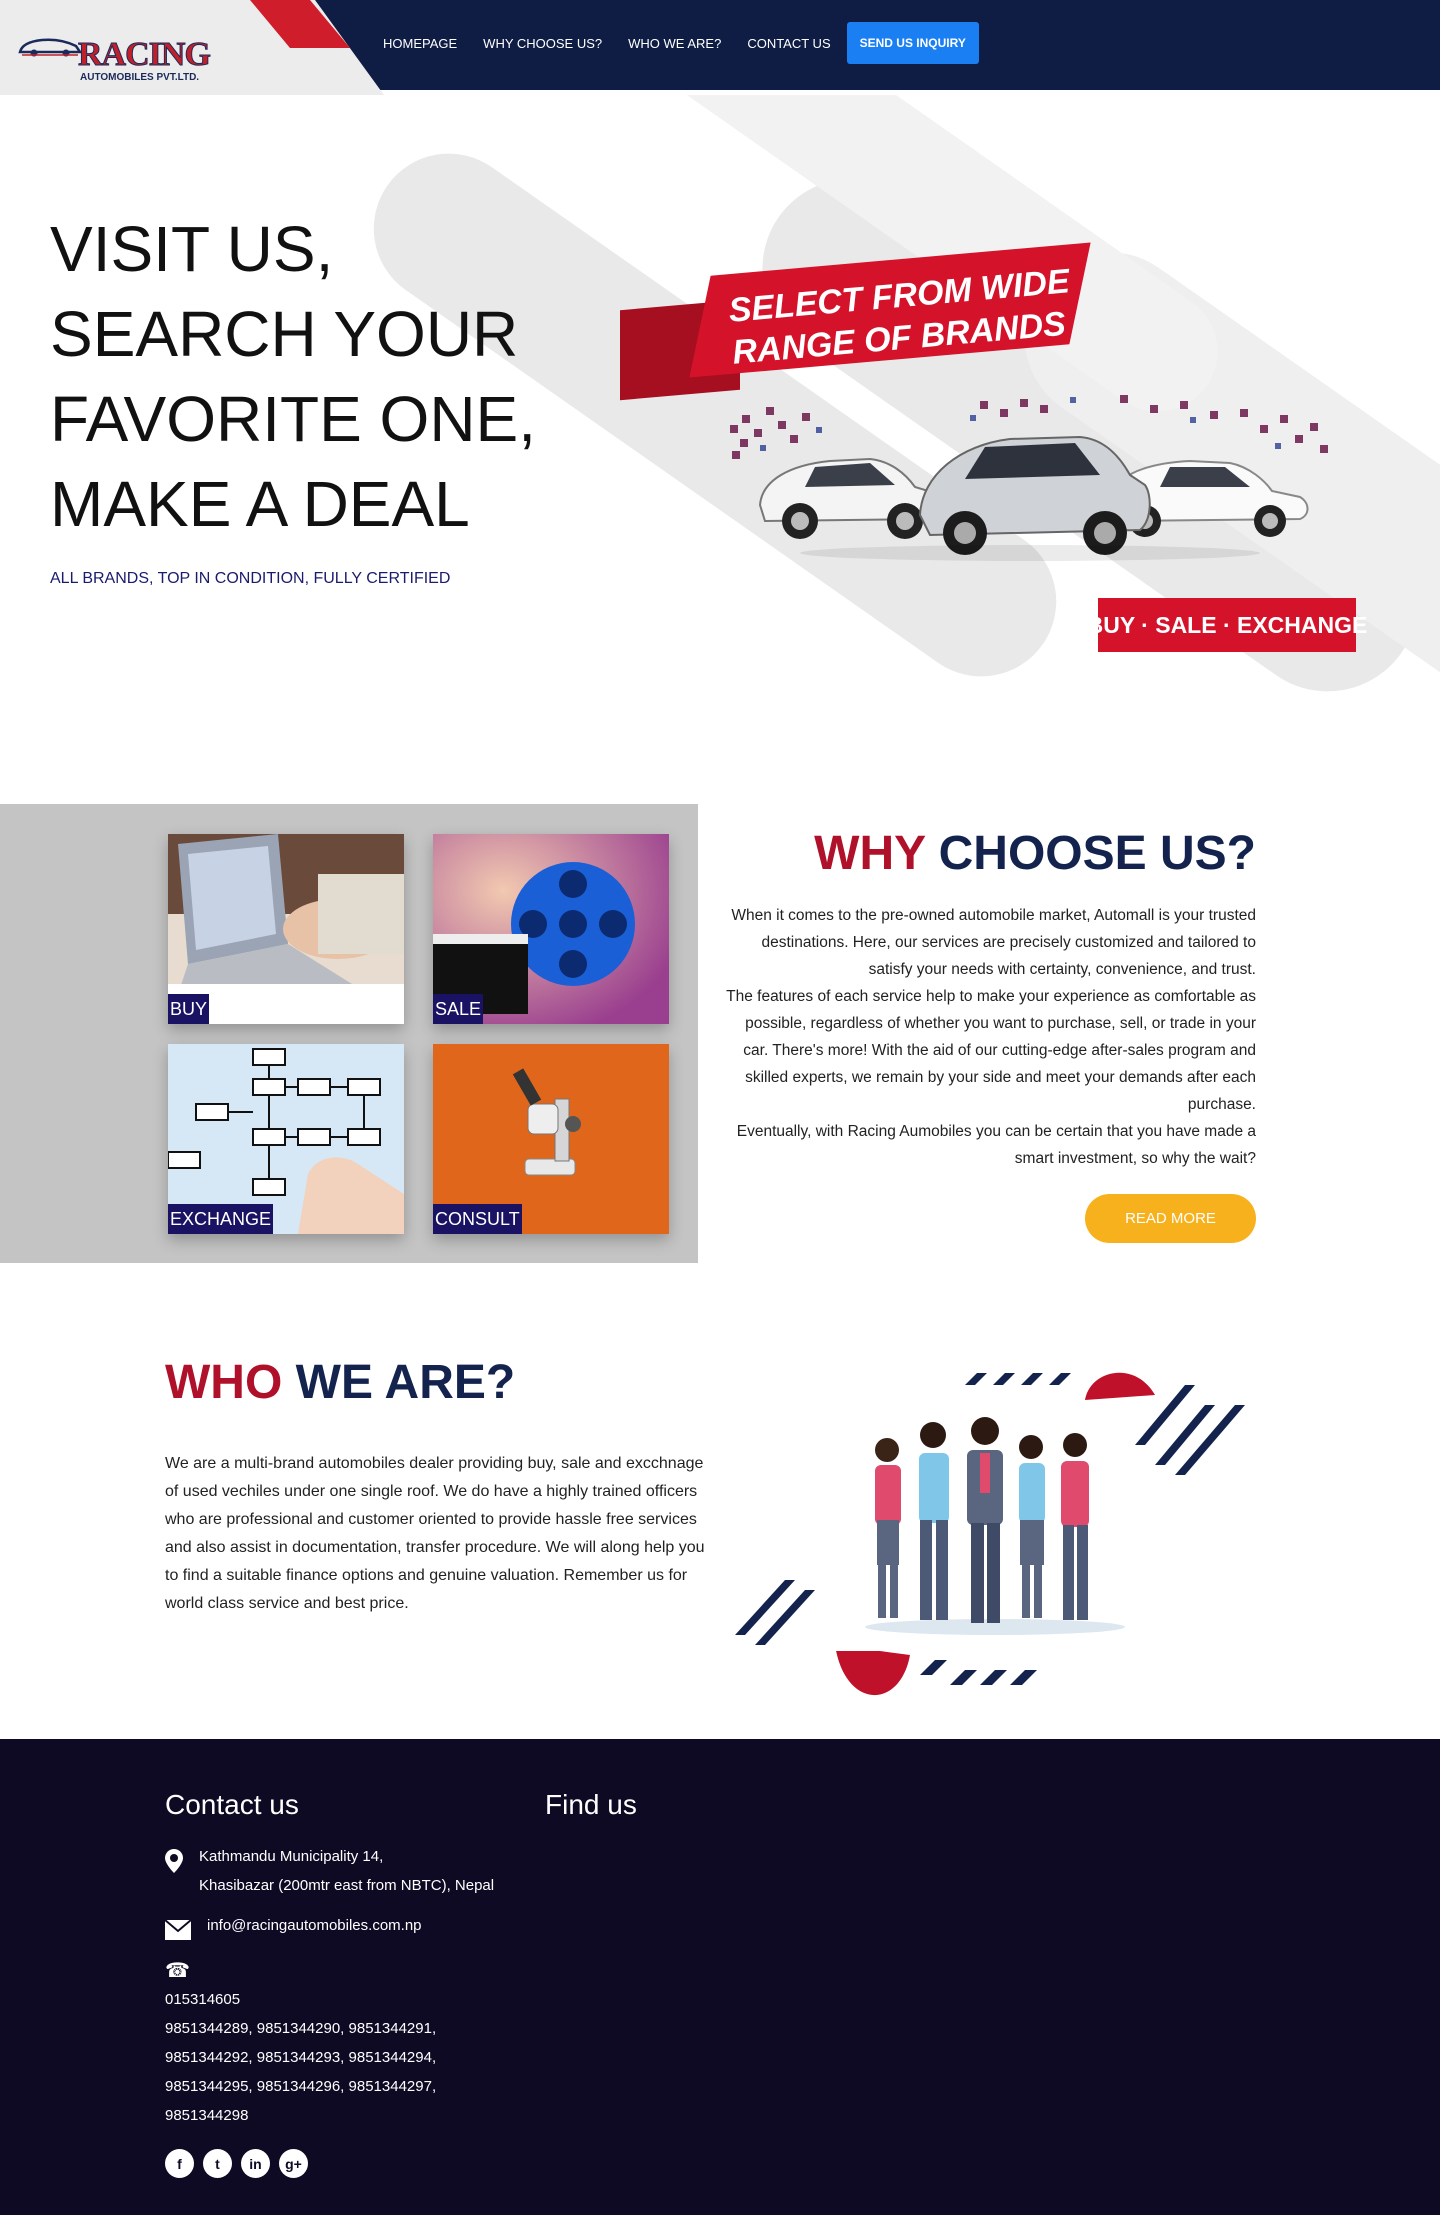 The width and height of the screenshot is (1440, 2215). Describe the element at coordinates (189, 1009) in the screenshot. I see `tile-label: BUY` at that location.